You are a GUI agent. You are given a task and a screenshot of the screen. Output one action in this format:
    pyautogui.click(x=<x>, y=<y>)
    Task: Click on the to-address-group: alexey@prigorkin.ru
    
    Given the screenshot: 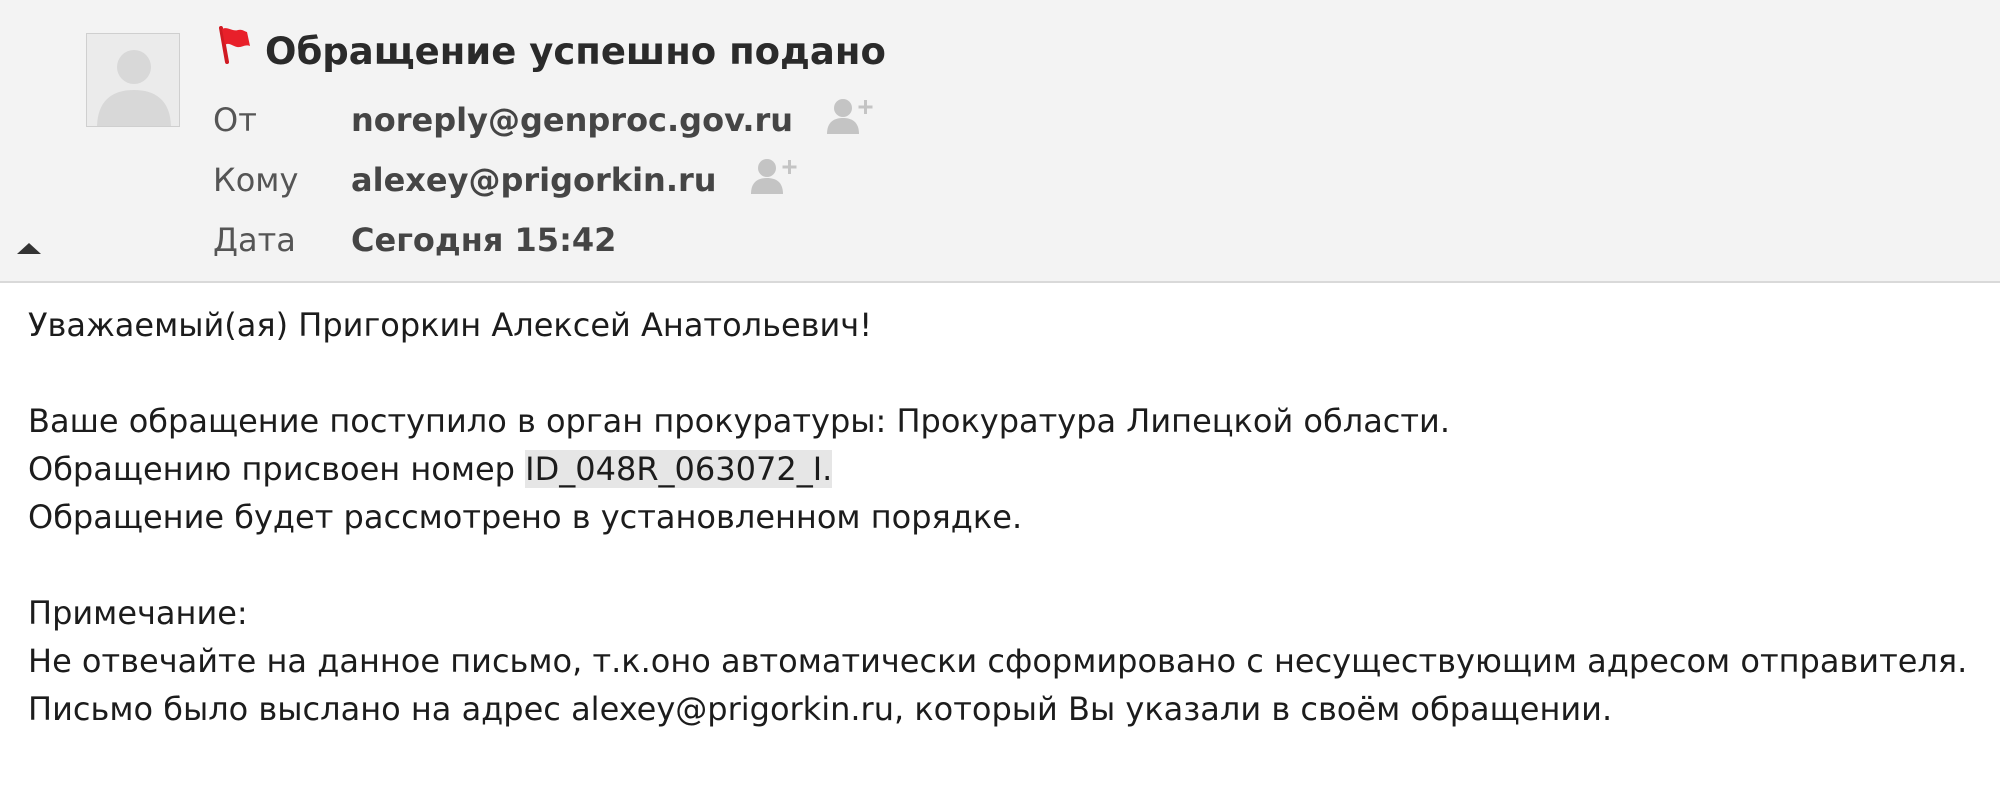 What is the action you would take?
    pyautogui.click(x=575, y=180)
    